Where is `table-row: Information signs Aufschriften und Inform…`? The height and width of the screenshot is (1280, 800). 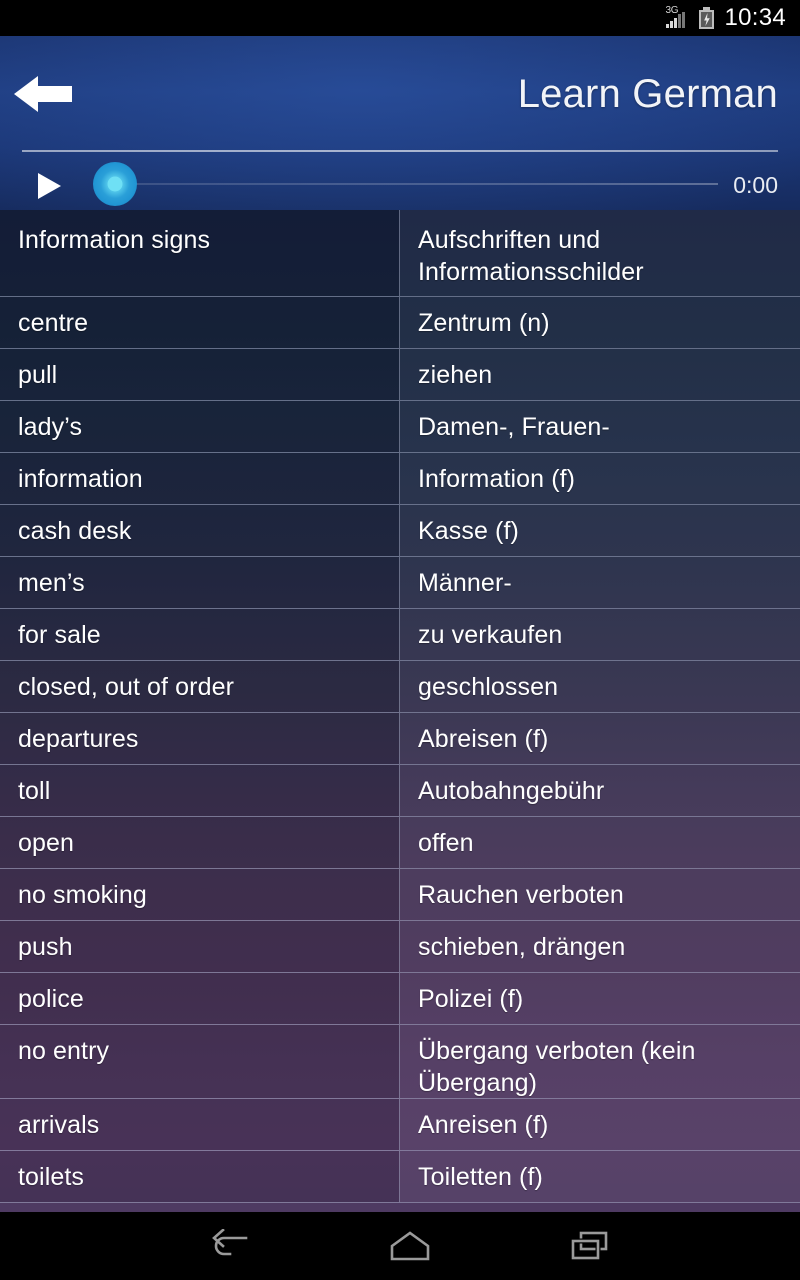 table-row: Information signs Aufschriften und Inform… is located at coordinates (400, 253).